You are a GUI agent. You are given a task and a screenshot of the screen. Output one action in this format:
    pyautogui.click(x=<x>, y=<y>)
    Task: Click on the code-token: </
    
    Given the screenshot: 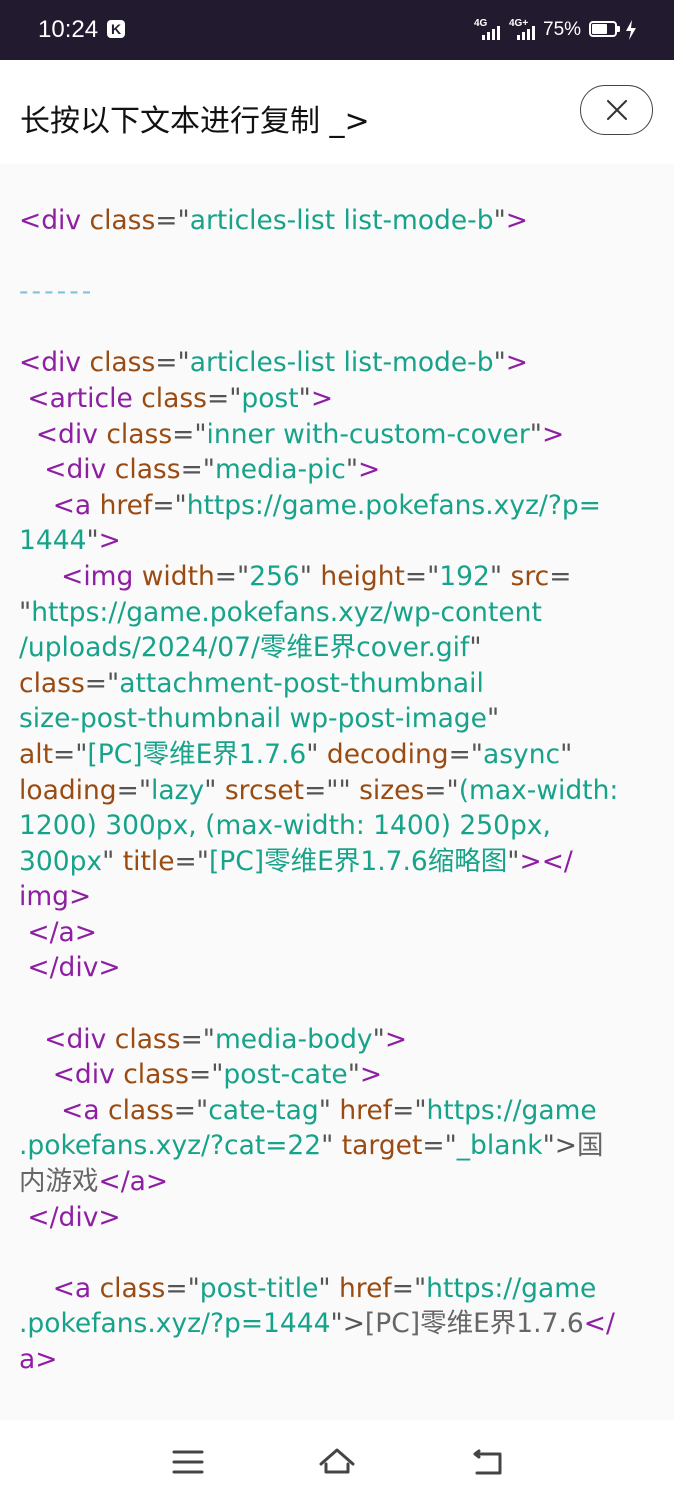 What is the action you would take?
    pyautogui.click(x=599, y=1324)
    